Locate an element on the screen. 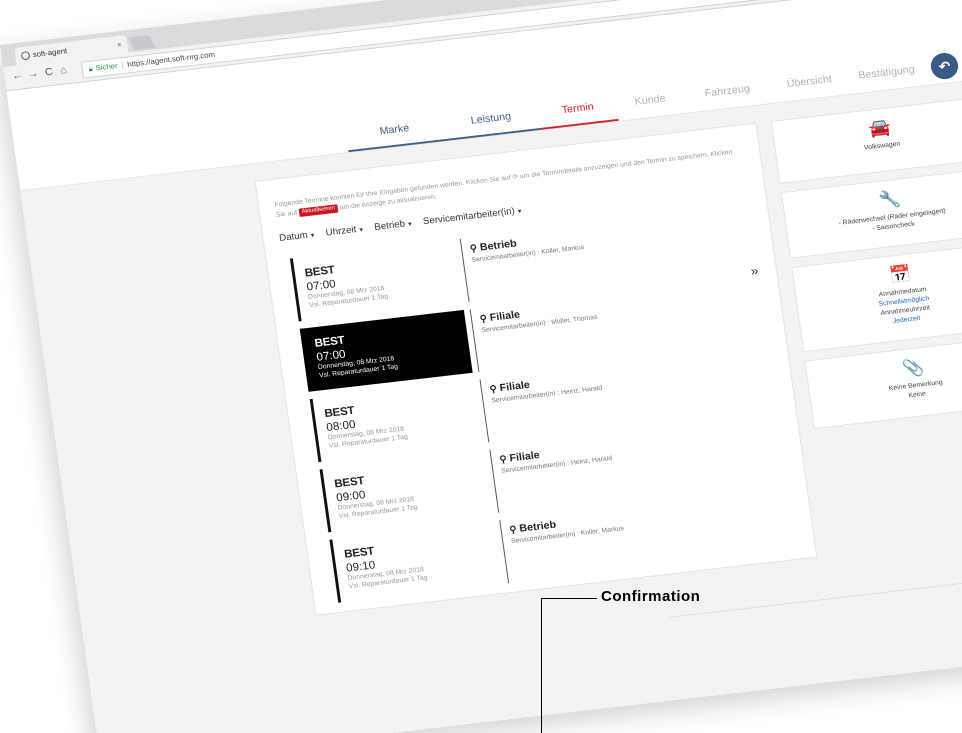 The width and height of the screenshot is (962, 733). back-arrow-icon: ← is located at coordinates (17, 76).